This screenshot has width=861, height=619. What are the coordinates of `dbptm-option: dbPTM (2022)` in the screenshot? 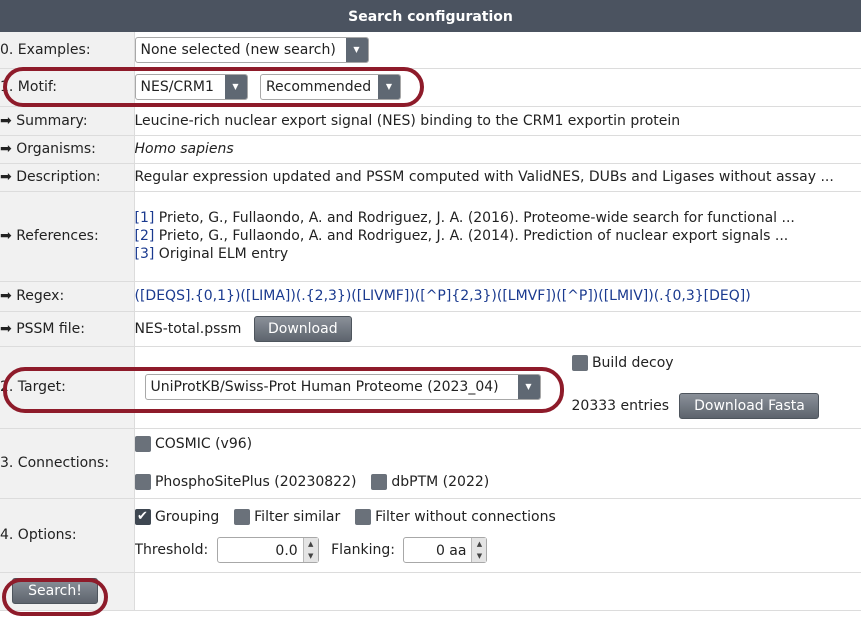 It's located at (430, 482).